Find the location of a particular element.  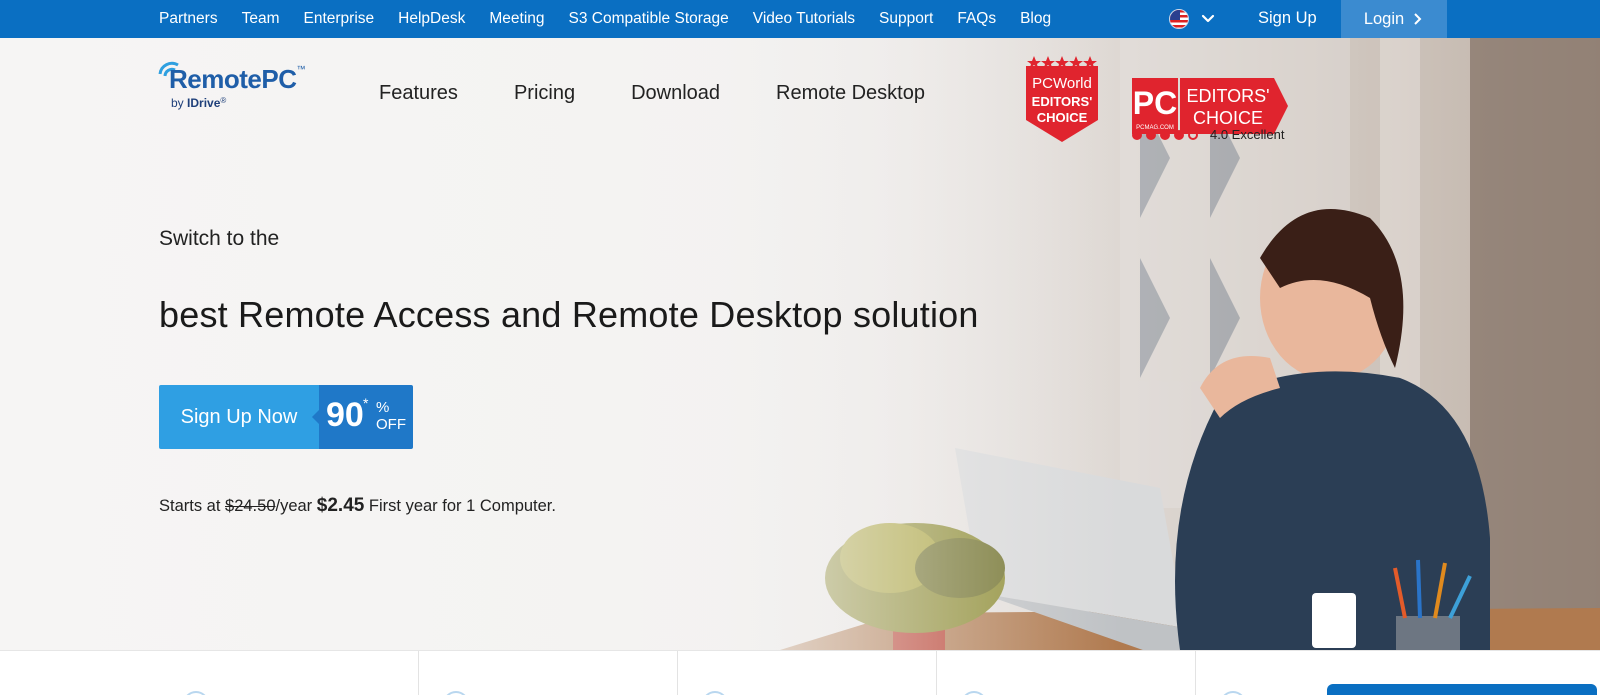

logo-by: by is located at coordinates (177, 103).